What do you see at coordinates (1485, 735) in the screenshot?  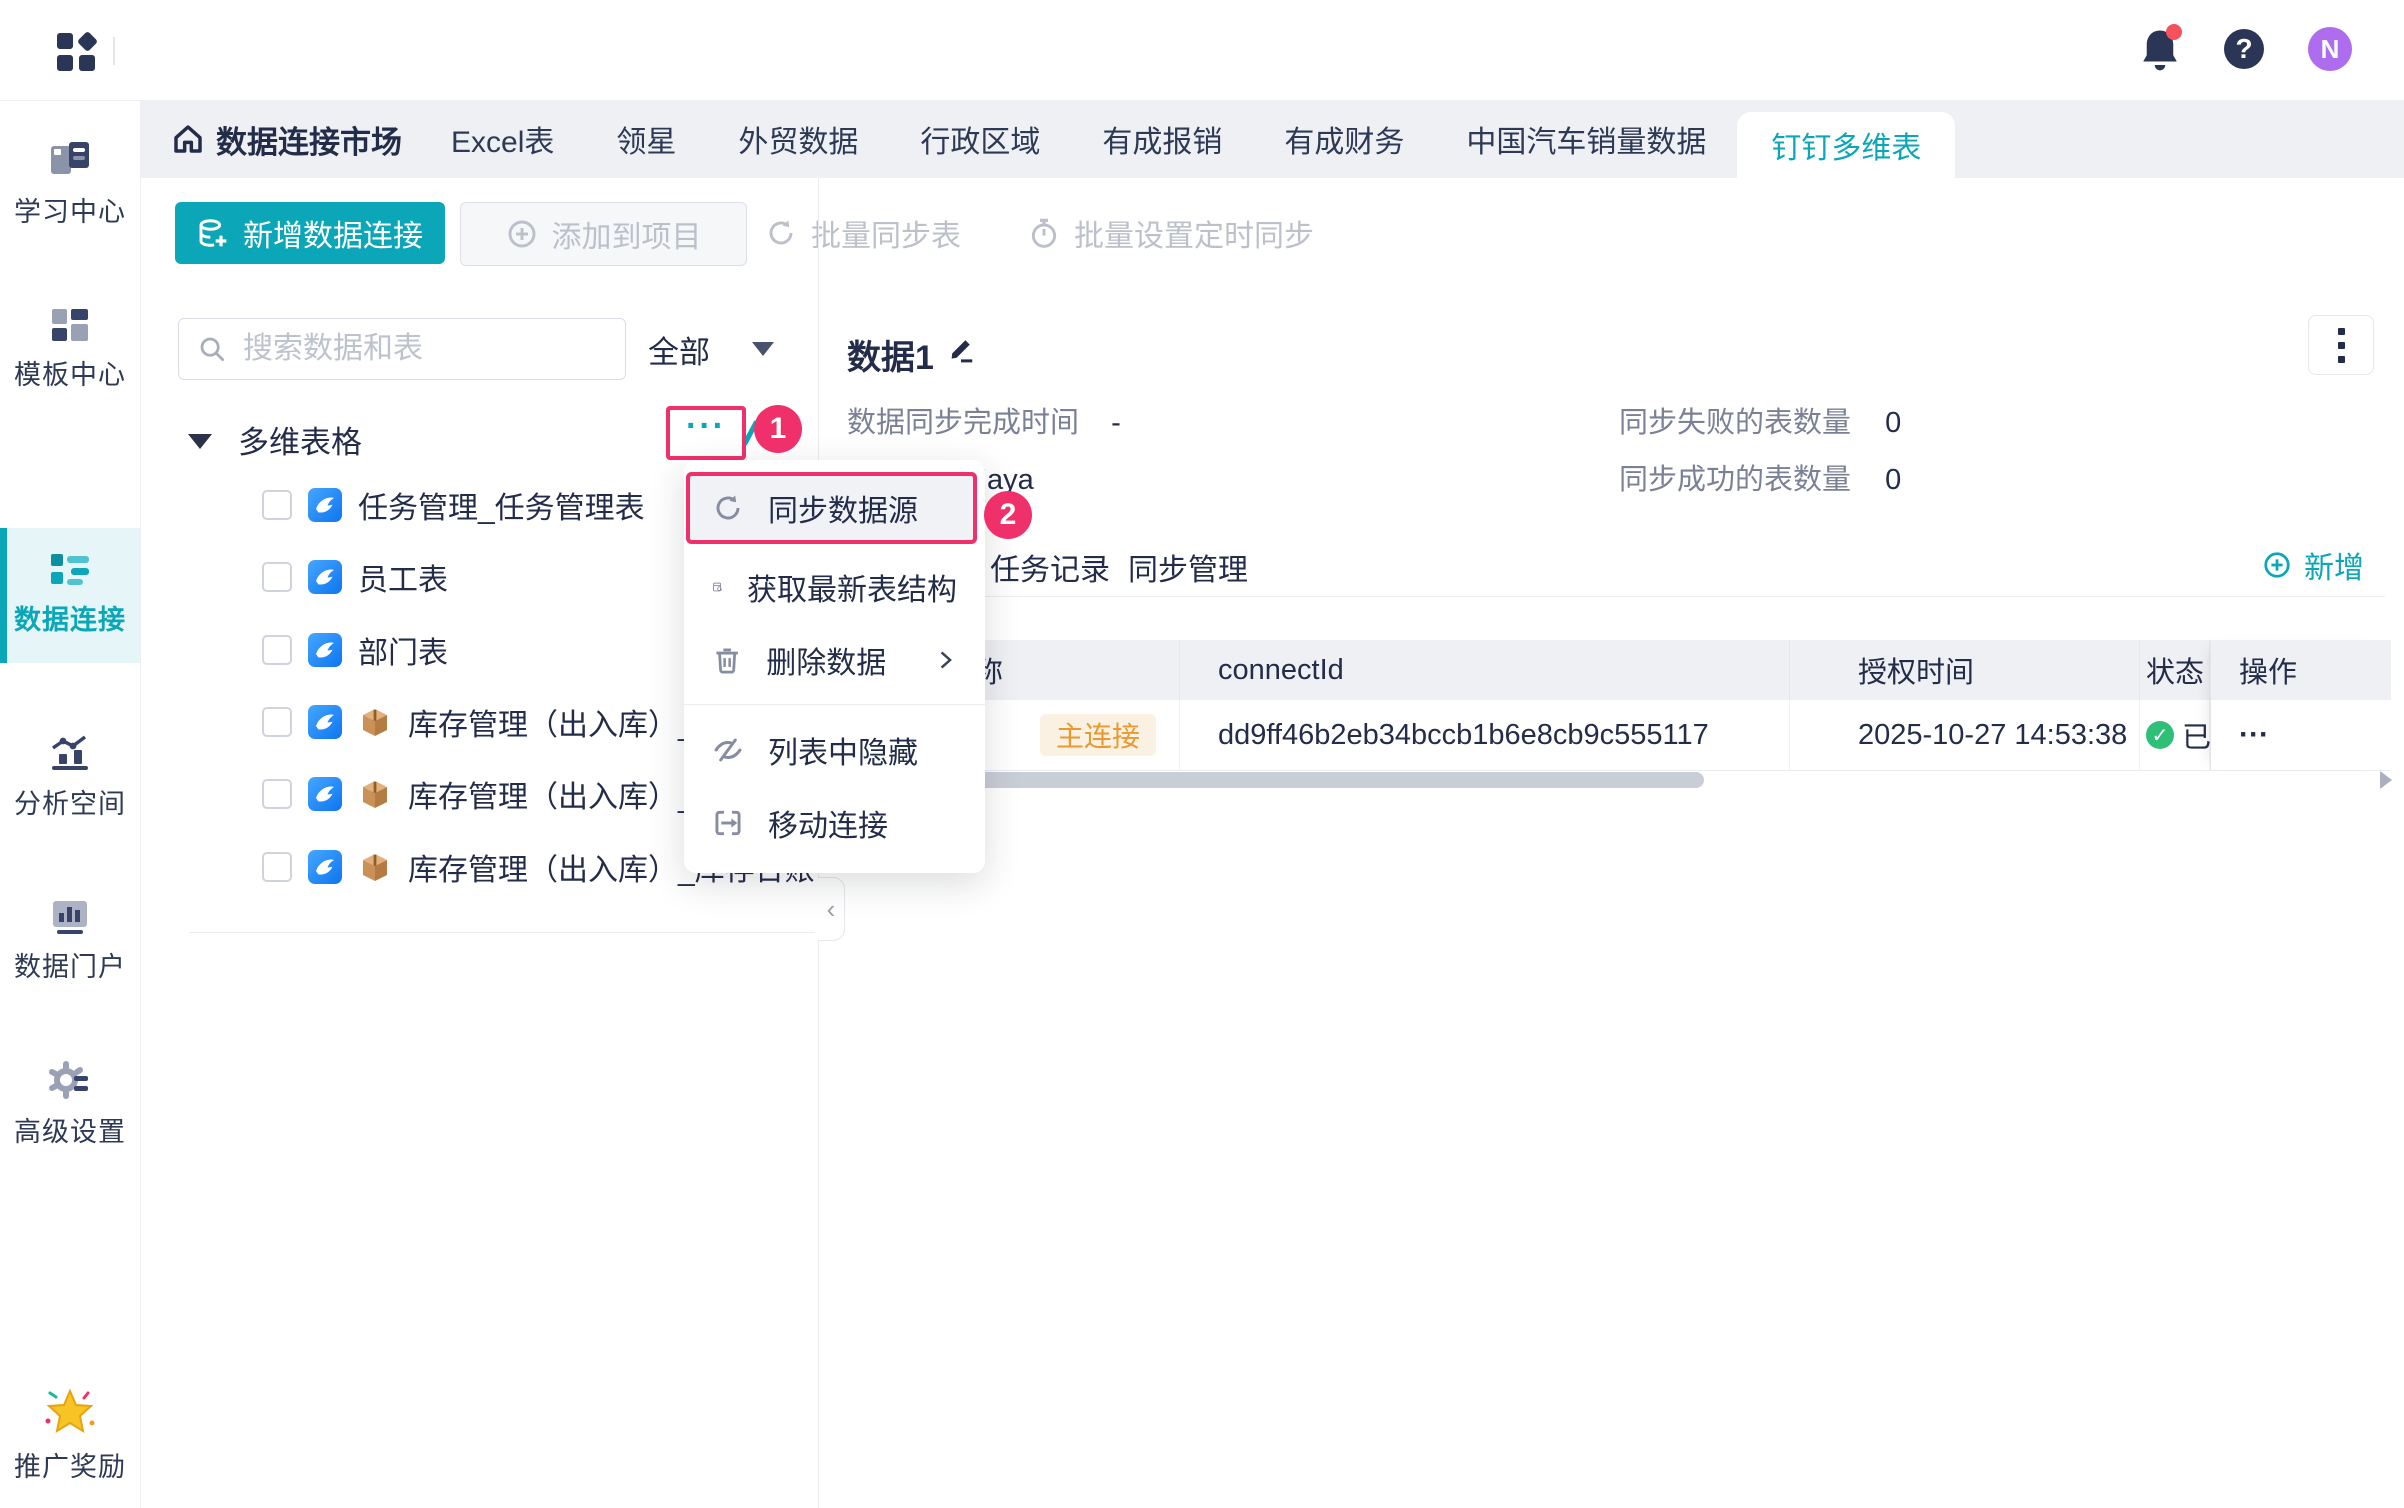 I see `cell-connect-id: dd9ff46b2eb34bccb1b6e8cb9c555117` at bounding box center [1485, 735].